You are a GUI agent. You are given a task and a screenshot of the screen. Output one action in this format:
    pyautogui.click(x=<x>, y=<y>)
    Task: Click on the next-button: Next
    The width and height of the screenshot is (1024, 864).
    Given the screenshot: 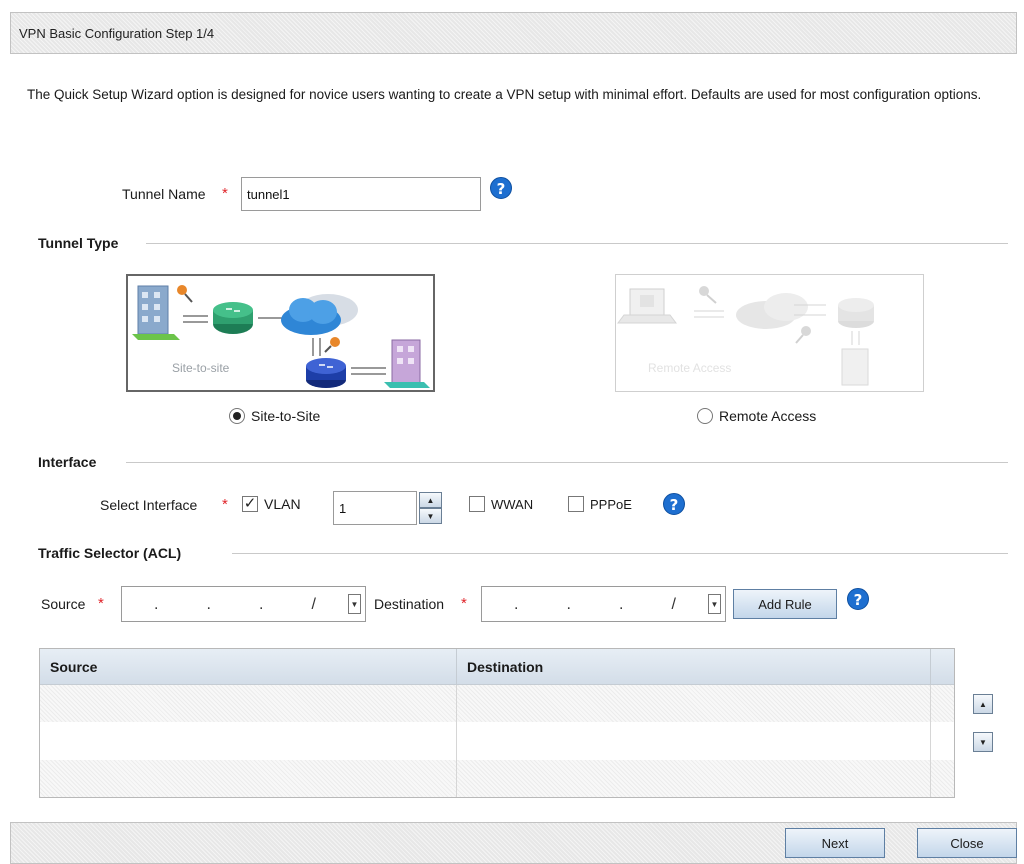 What is the action you would take?
    pyautogui.click(x=835, y=843)
    